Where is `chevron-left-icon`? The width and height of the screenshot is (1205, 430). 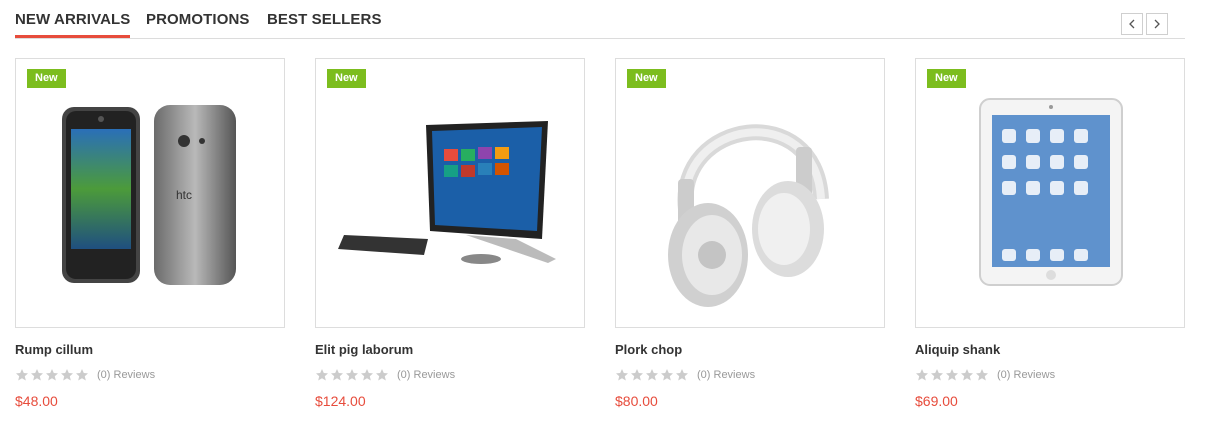 chevron-left-icon is located at coordinates (1132, 24).